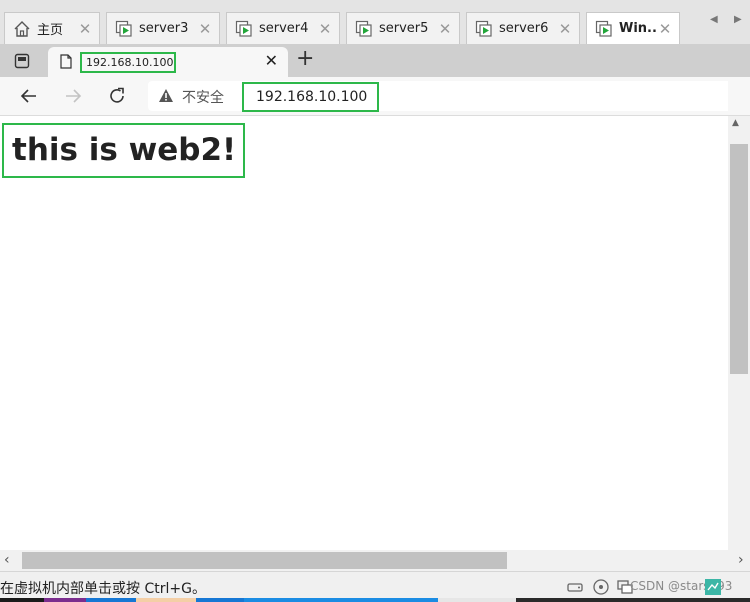 The width and height of the screenshot is (750, 602). I want to click on arrow-right-icon, so click(74, 96).